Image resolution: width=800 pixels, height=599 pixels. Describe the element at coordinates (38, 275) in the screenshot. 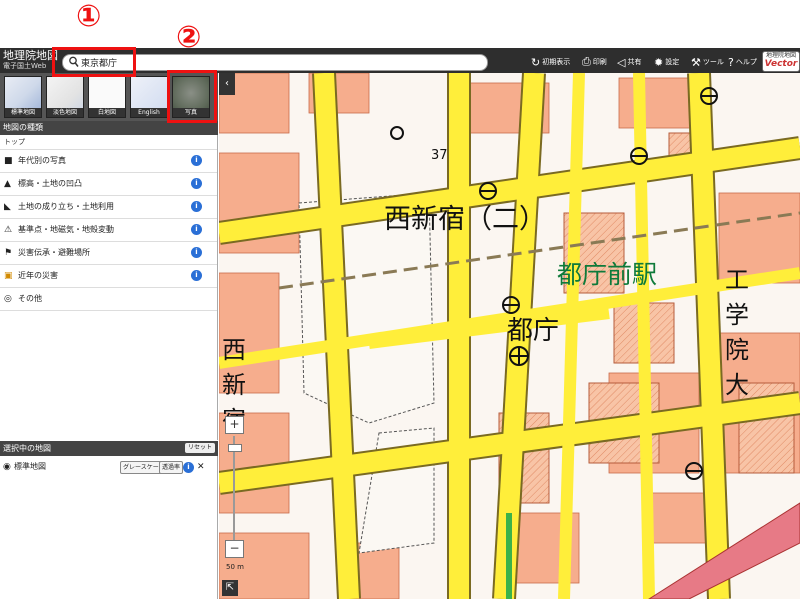

I see `map-type-label: 近年の災害` at that location.